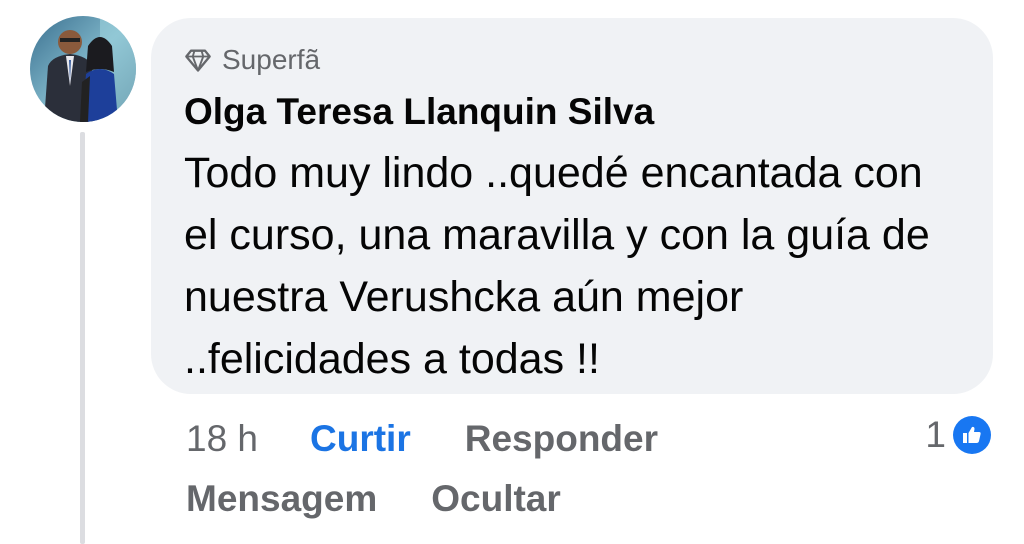  What do you see at coordinates (972, 435) in the screenshot?
I see `like-icon` at bounding box center [972, 435].